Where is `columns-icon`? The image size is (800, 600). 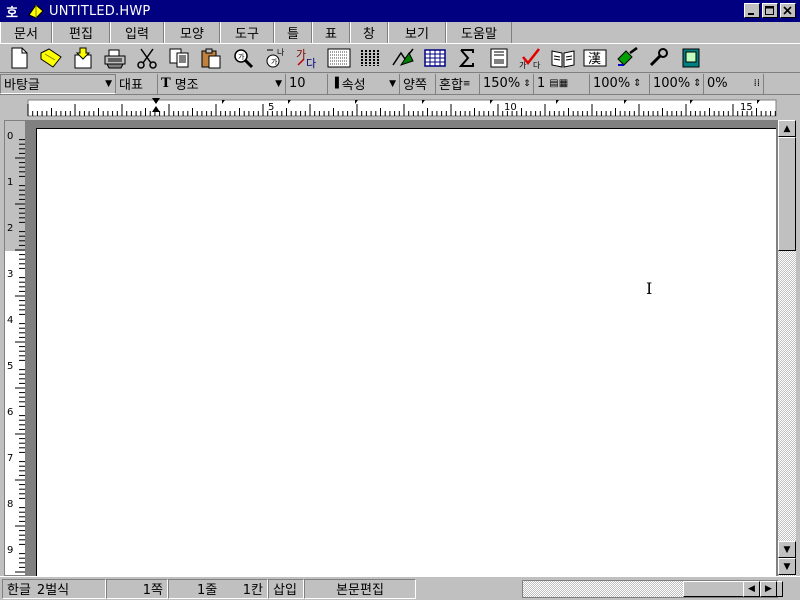
columns-icon is located at coordinates (371, 58).